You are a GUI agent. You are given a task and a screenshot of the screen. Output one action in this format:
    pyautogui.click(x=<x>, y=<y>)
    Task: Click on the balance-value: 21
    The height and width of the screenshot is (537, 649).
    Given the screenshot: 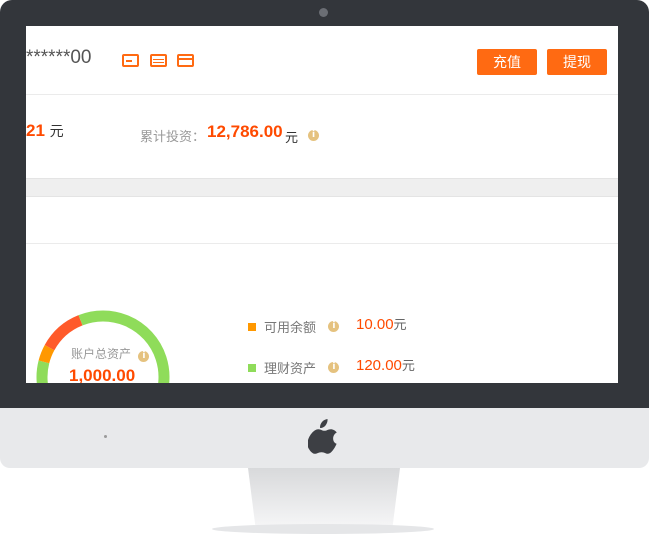 What is the action you would take?
    pyautogui.click(x=35, y=130)
    